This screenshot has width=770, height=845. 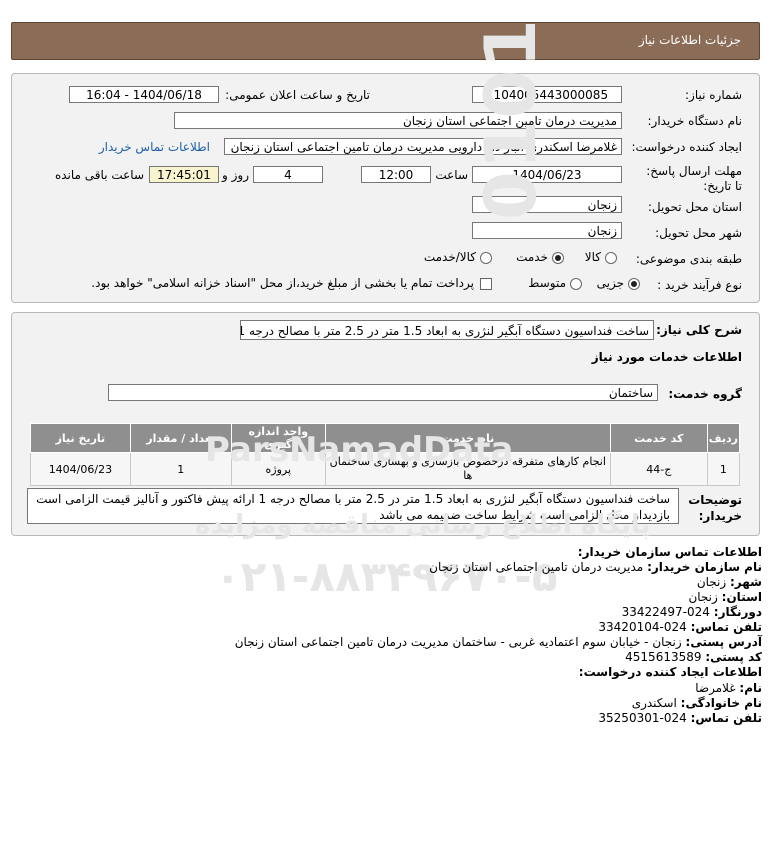 What do you see at coordinates (383, 392) in the screenshot?
I see `service-group-field: ساختمان` at bounding box center [383, 392].